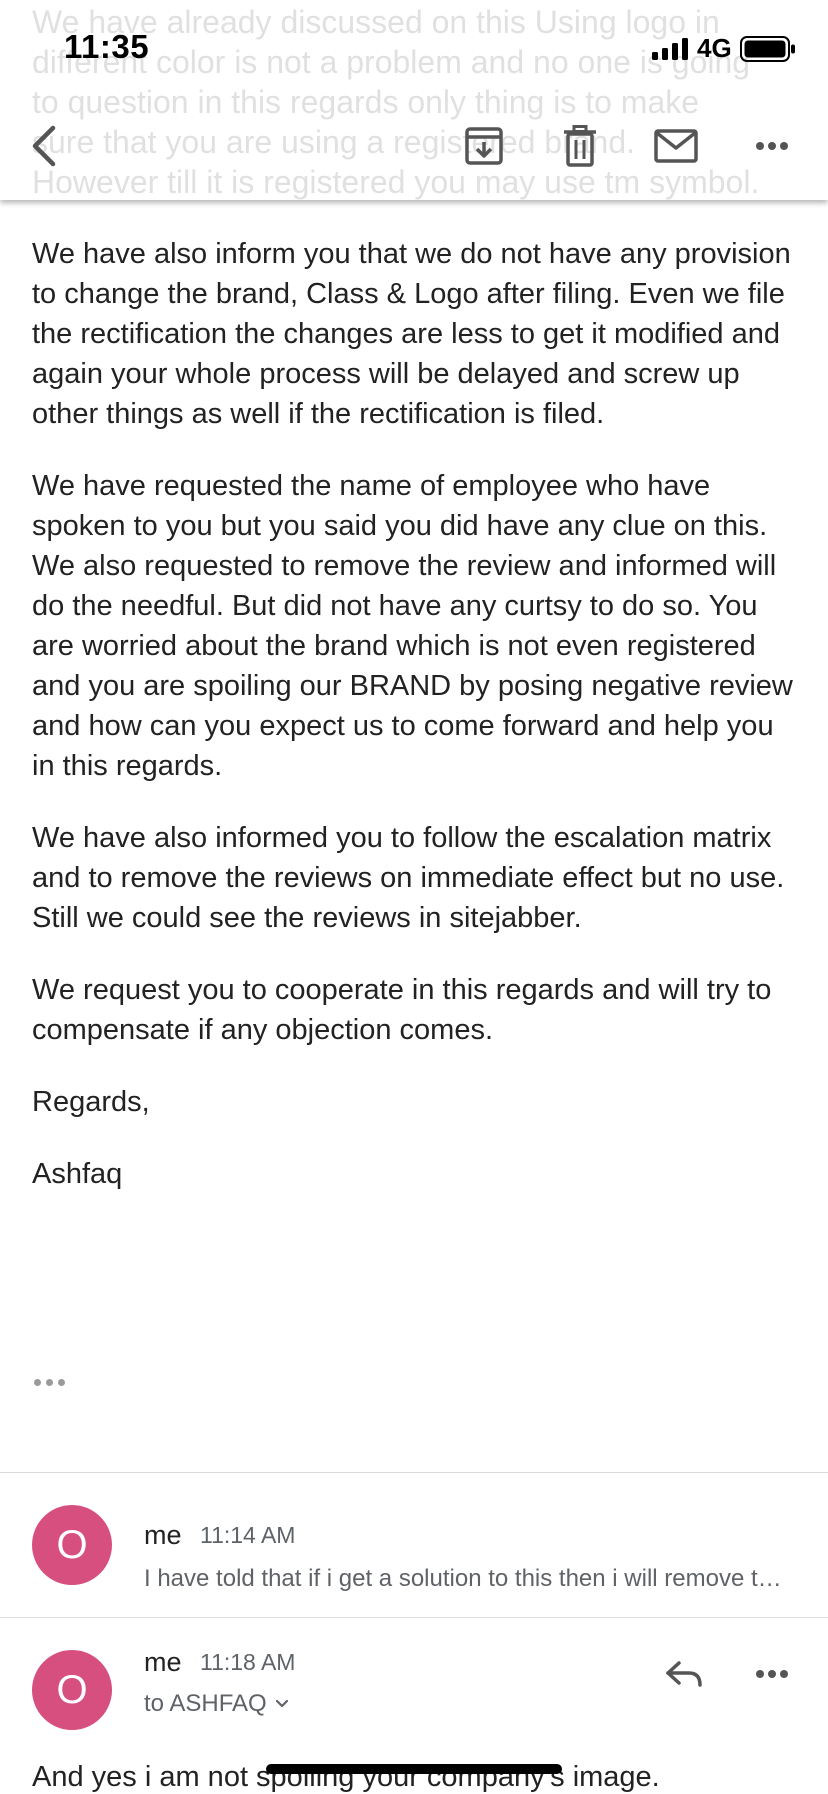 This screenshot has height=1794, width=828. I want to click on status-time: 11:35, so click(107, 46).